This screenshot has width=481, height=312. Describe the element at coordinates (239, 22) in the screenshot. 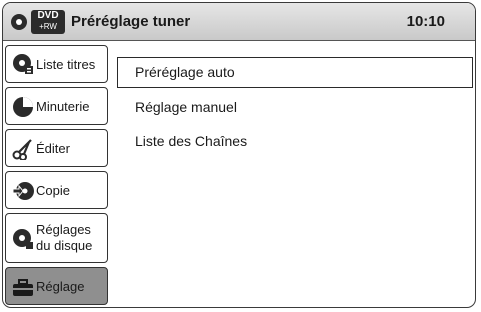

I see `header-bar: DVD +RW Préréglage tuner 10:10` at that location.